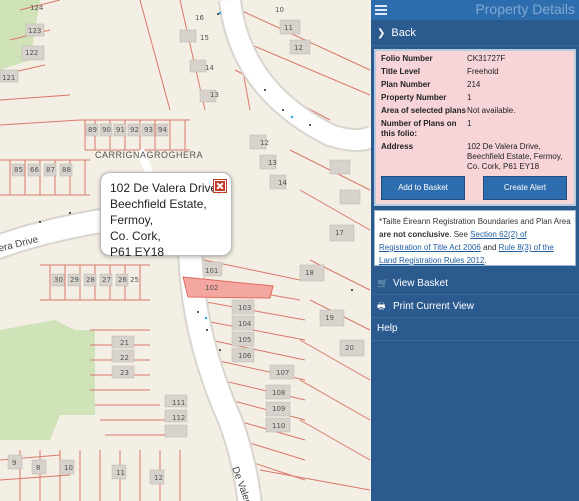 This screenshot has height=501, width=579. What do you see at coordinates (278, 426) in the screenshot?
I see `svg-text: 110` at bounding box center [278, 426].